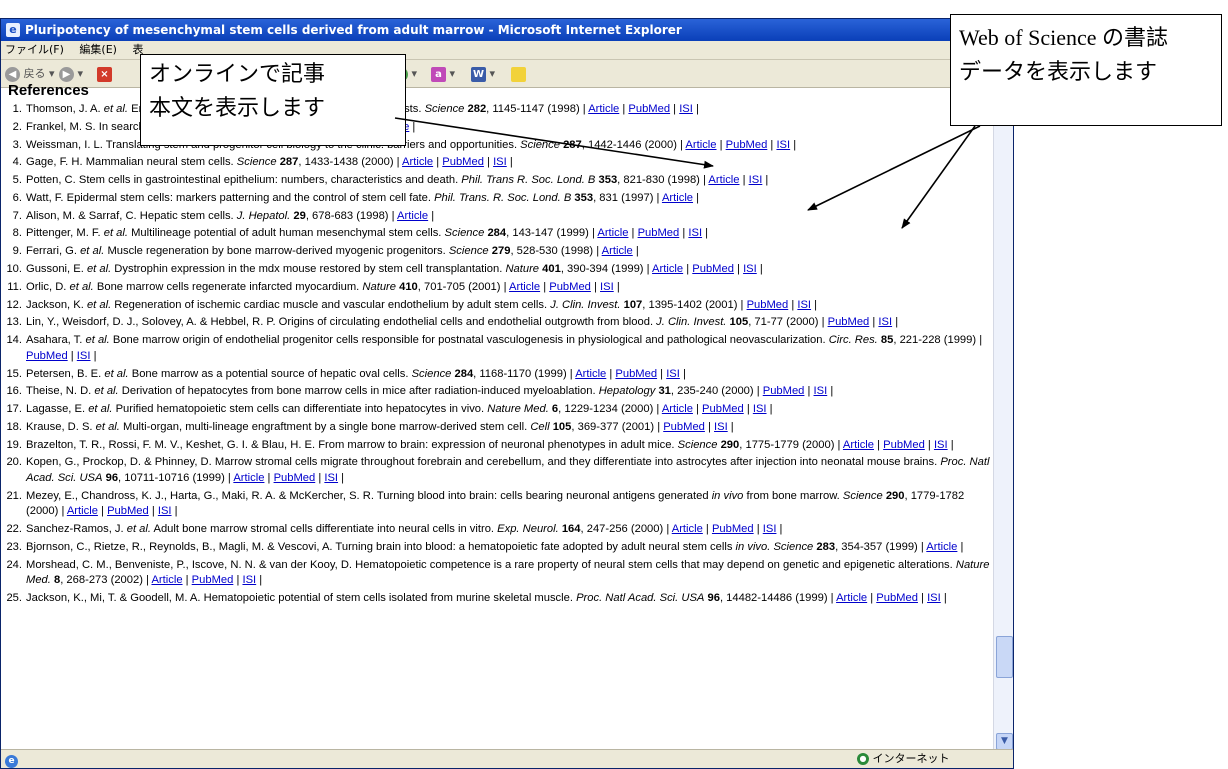 The width and height of the screenshot is (1228, 769). Describe the element at coordinates (11, 760) in the screenshot. I see `page-done-icon: e` at that location.